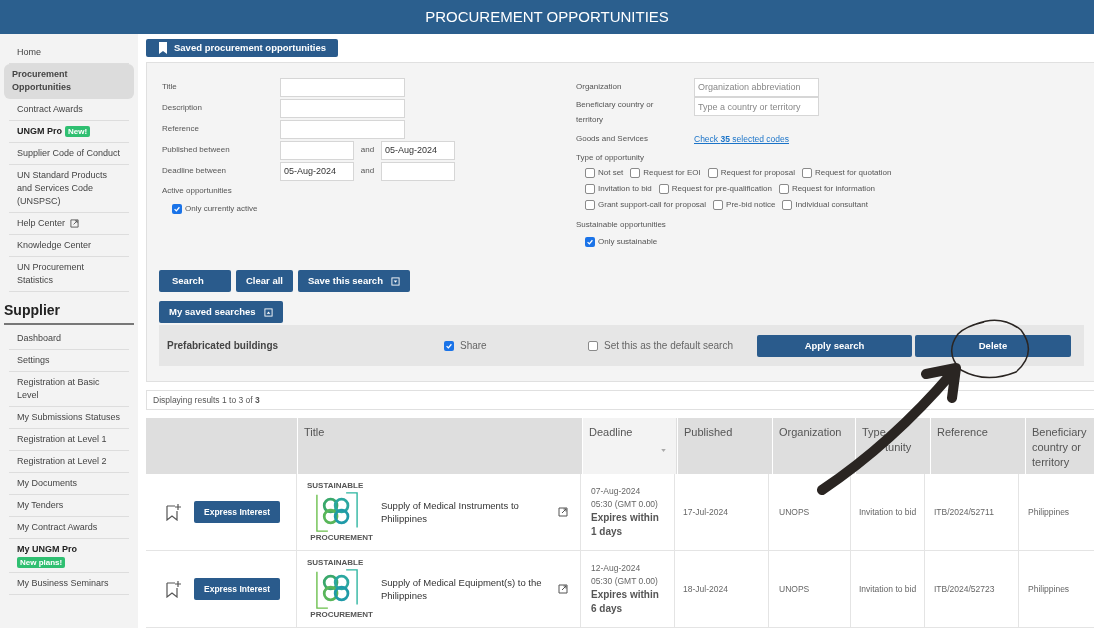 The height and width of the screenshot is (628, 1094). I want to click on column-label: Organization, so click(810, 432).